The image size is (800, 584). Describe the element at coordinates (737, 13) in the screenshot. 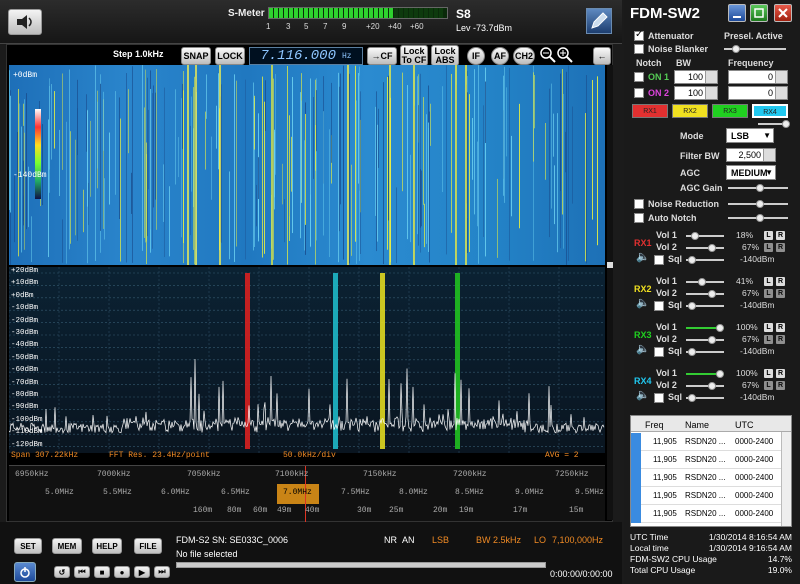

I see `minimize-button` at that location.